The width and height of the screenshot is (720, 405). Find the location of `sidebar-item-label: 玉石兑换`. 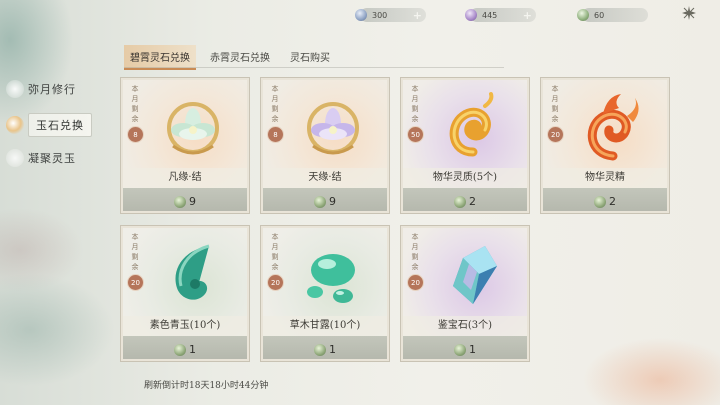

sidebar-item-label: 玉石兑换 is located at coordinates (60, 125).